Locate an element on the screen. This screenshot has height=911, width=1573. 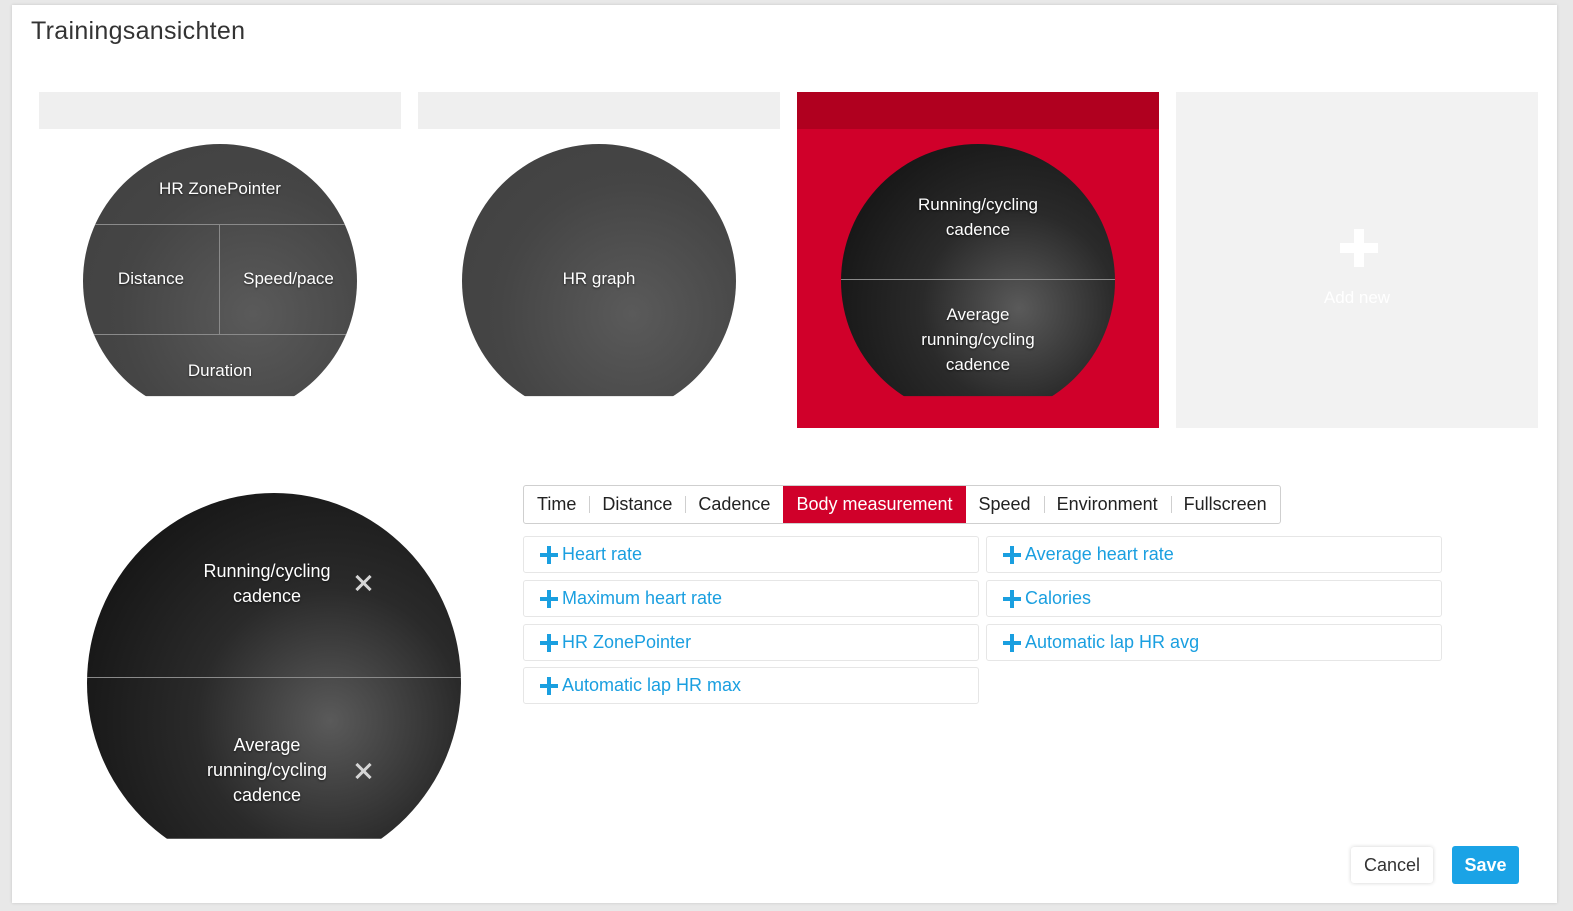
cancel-button: Cancel is located at coordinates (1392, 865).